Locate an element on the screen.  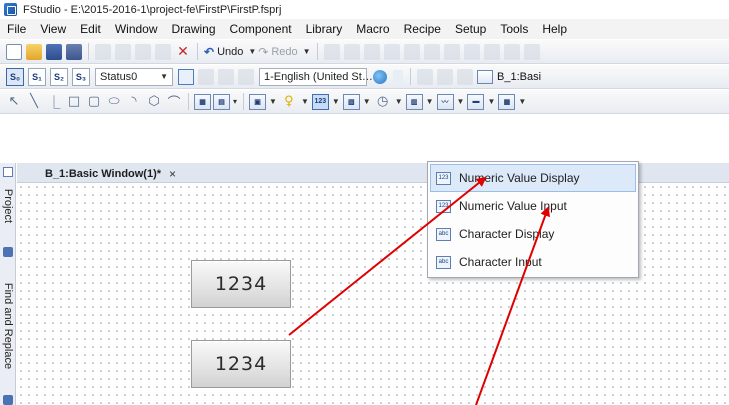
window-list-icon is located at coordinates (425, 76).